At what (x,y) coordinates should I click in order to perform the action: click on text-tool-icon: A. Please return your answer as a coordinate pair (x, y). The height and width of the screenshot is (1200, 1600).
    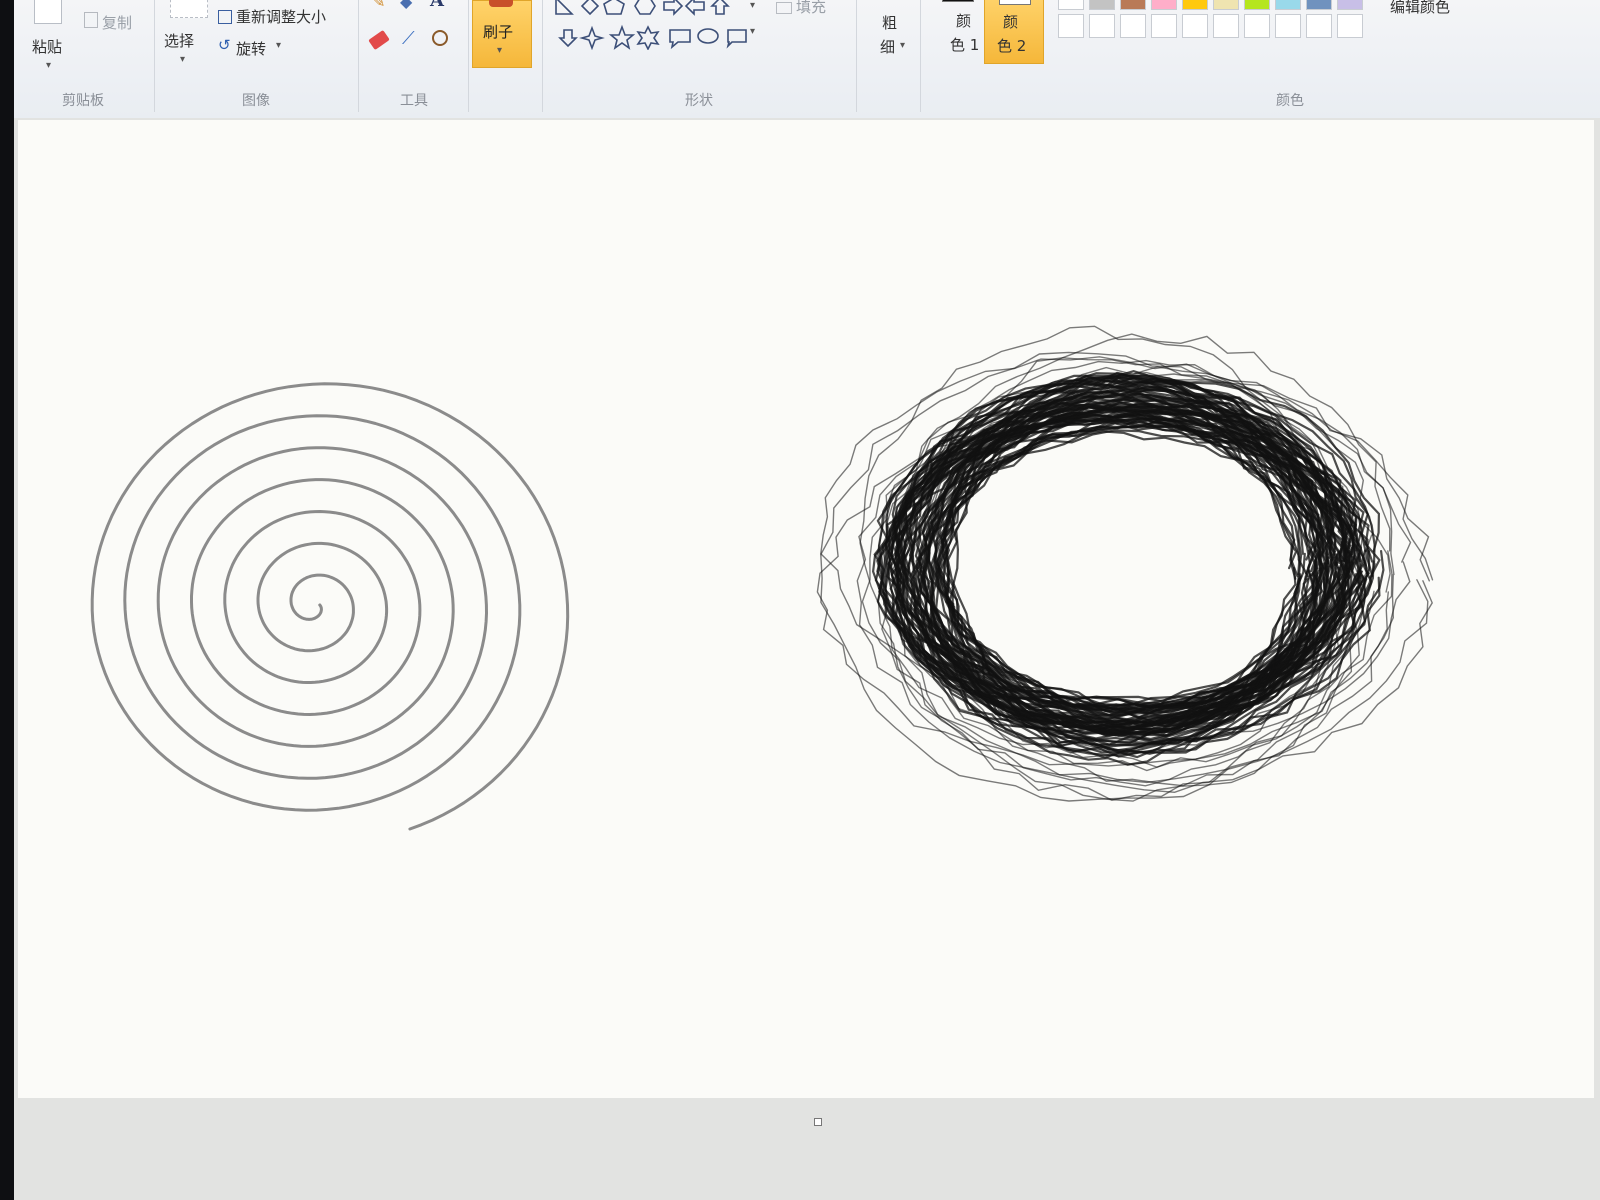
    Looking at the image, I should click on (437, 5).